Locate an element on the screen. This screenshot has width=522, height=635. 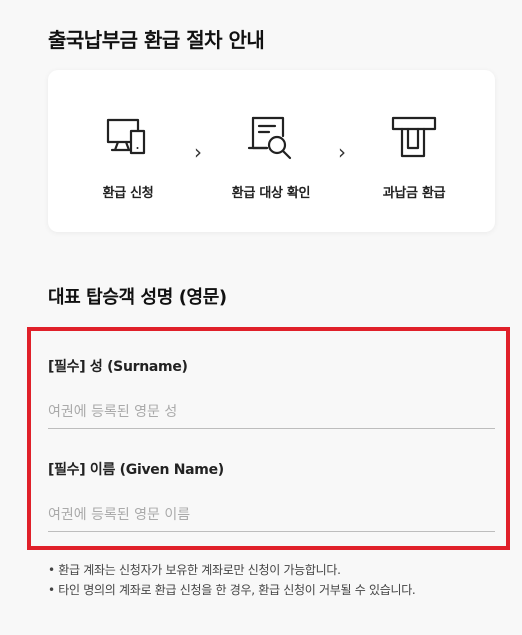
computer-icon is located at coordinates (126, 136).